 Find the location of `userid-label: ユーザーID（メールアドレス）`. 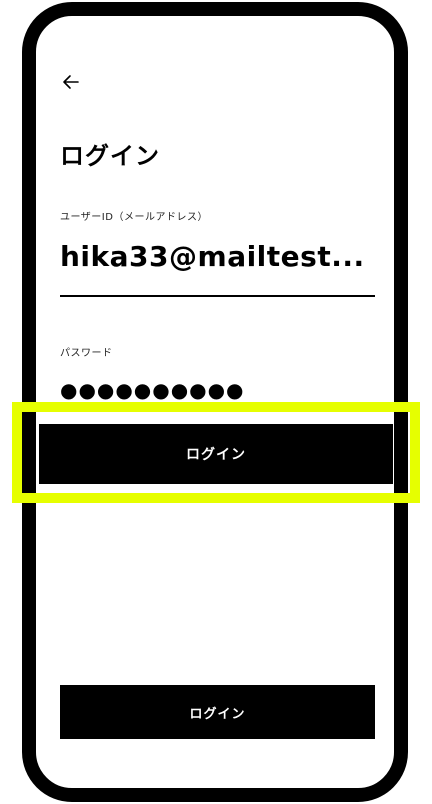

userid-label: ユーザーID（メールアドレス） is located at coordinates (134, 217).